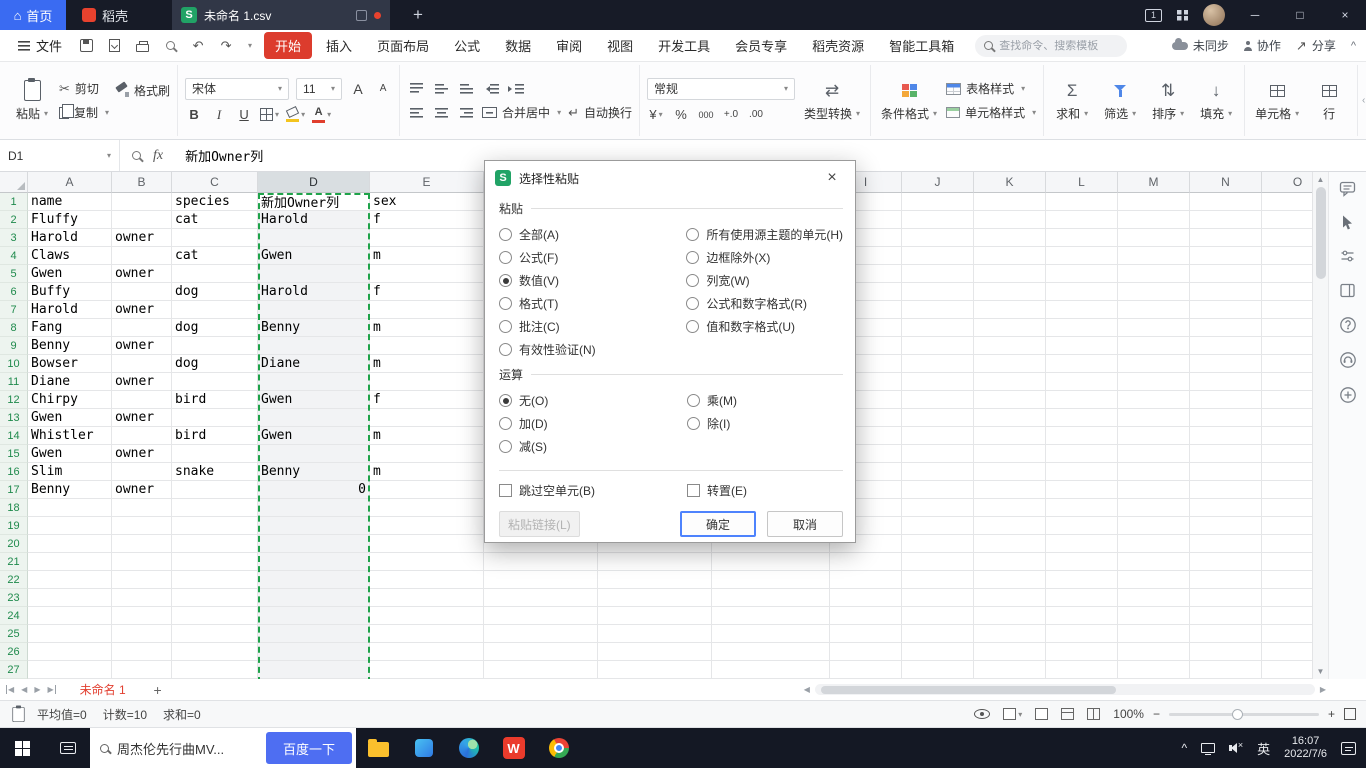 This screenshot has height=768, width=1366. I want to click on cell-L25, so click(1082, 634).